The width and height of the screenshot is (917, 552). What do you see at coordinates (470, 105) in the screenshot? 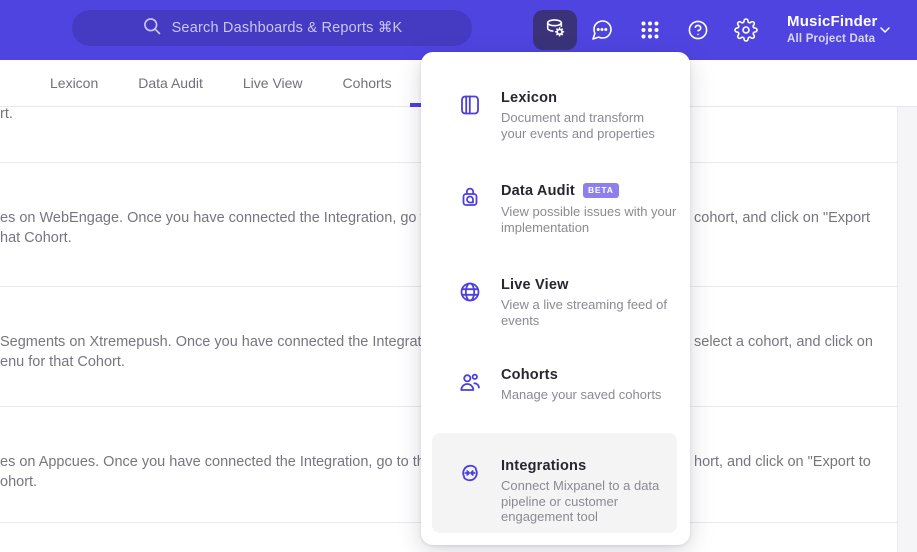
I see `lexicon-book-icon` at bounding box center [470, 105].